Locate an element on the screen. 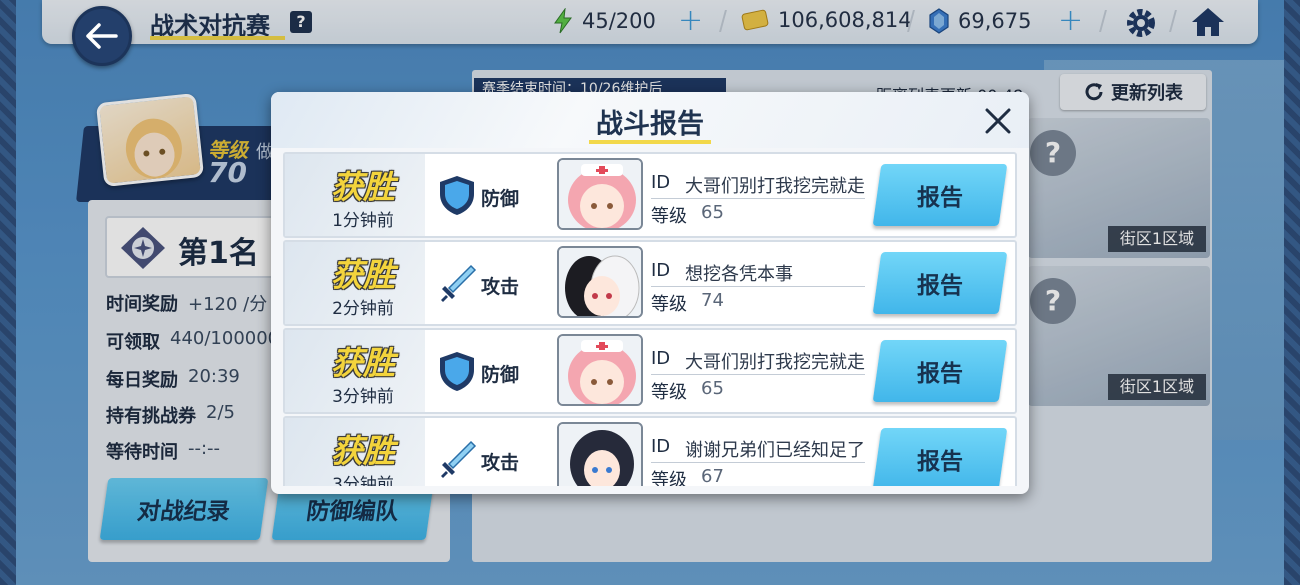 The image size is (1300, 585). report-row: 获胜 1分钟前 防御 ID 大哥们别打我挖完就走 等级 65 报告 is located at coordinates (650, 195).